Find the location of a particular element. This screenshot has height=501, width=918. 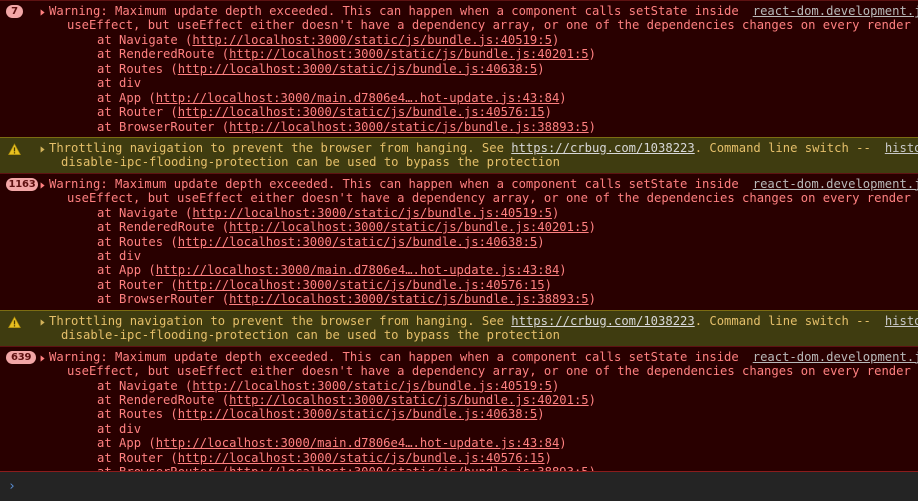

stack-frame-function: Router is located at coordinates (141, 284).